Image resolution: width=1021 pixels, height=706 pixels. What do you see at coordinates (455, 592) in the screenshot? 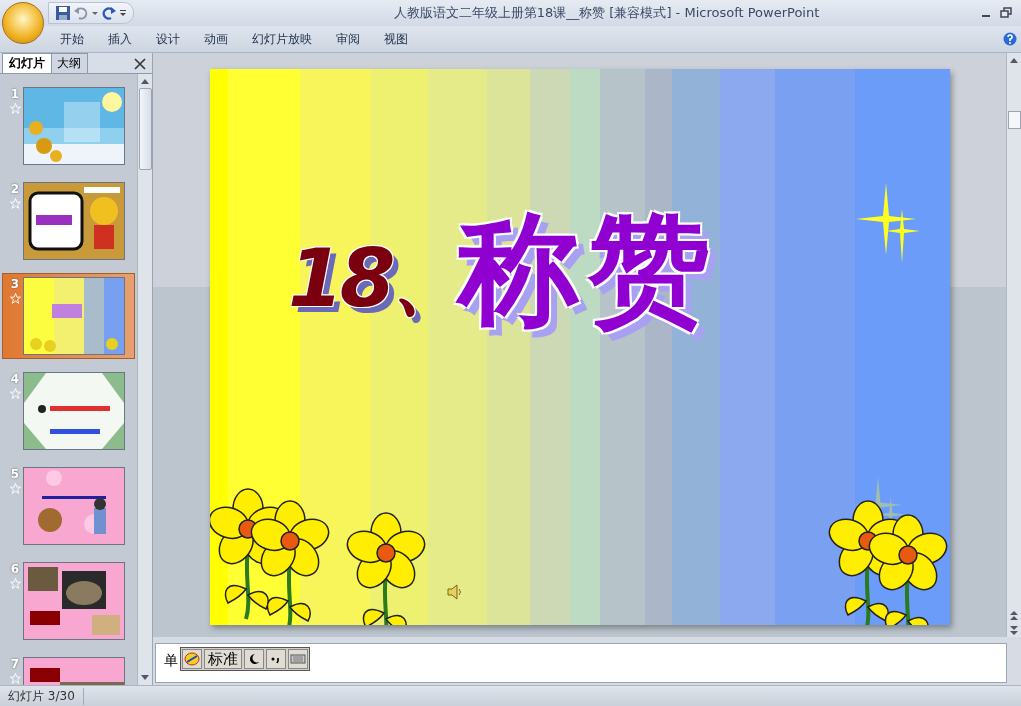
I see `speaker-icon` at bounding box center [455, 592].